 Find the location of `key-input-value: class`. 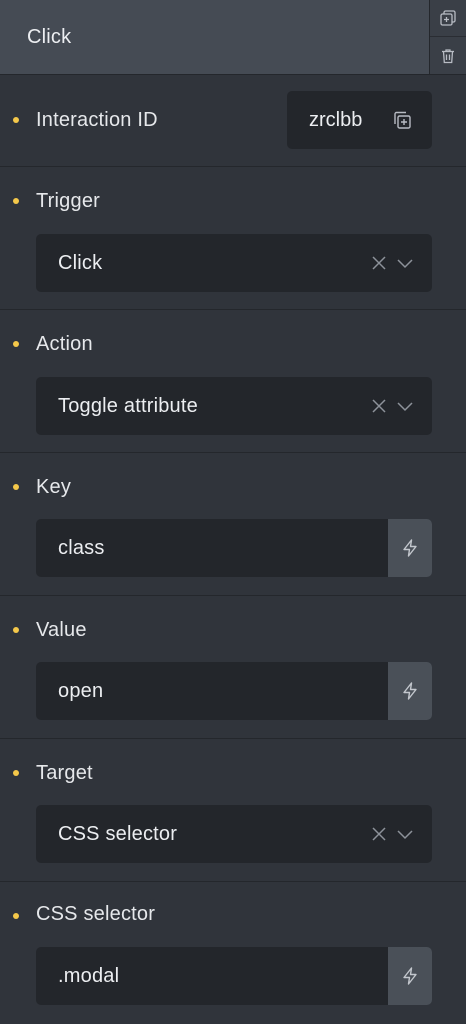

key-input-value: class is located at coordinates (81, 548).